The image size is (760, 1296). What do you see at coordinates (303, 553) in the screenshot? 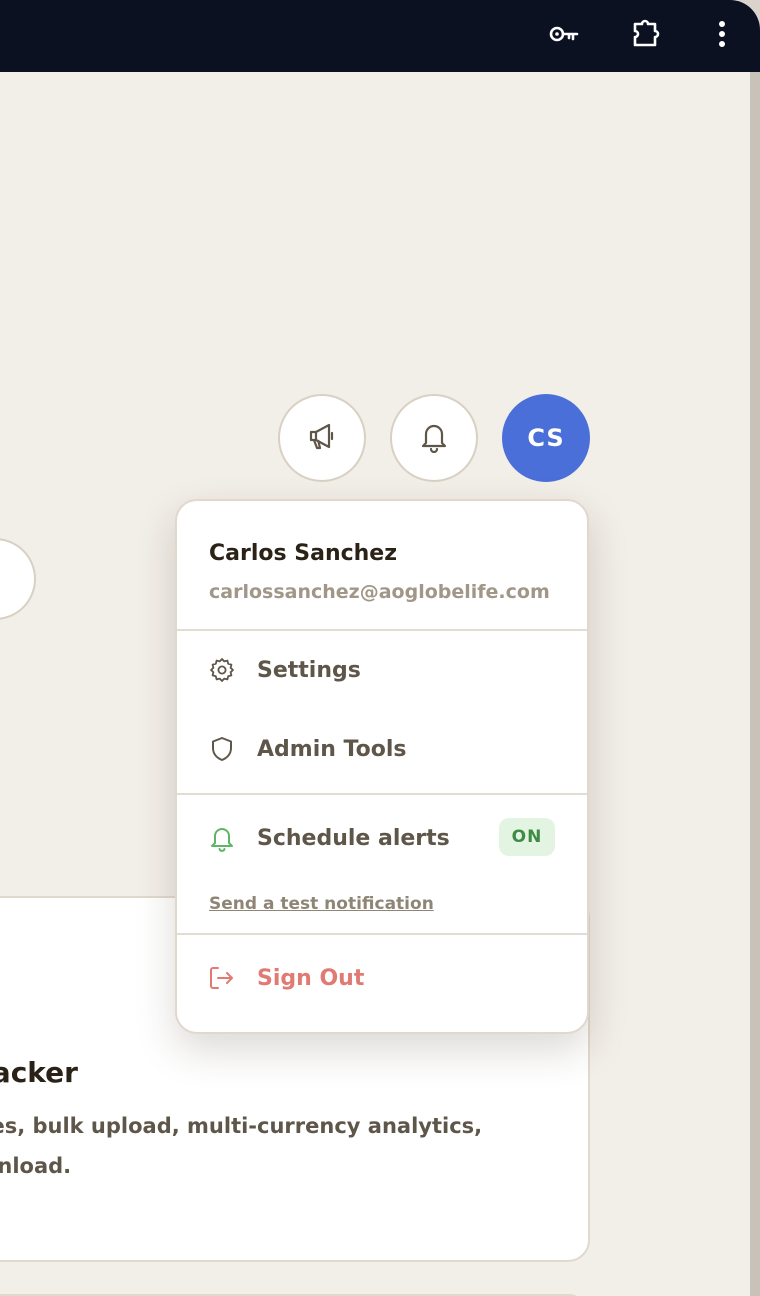
I see `menu-user-name: Carlos Sanchez` at bounding box center [303, 553].